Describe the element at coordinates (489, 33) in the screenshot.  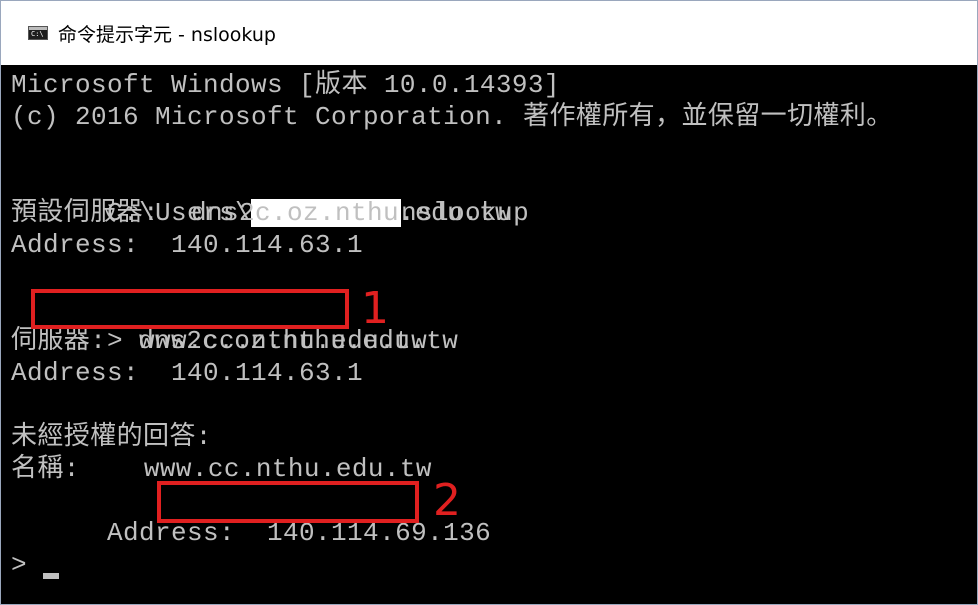
I see `title-bar: C:\ 命令提示字元 - nslookup` at that location.